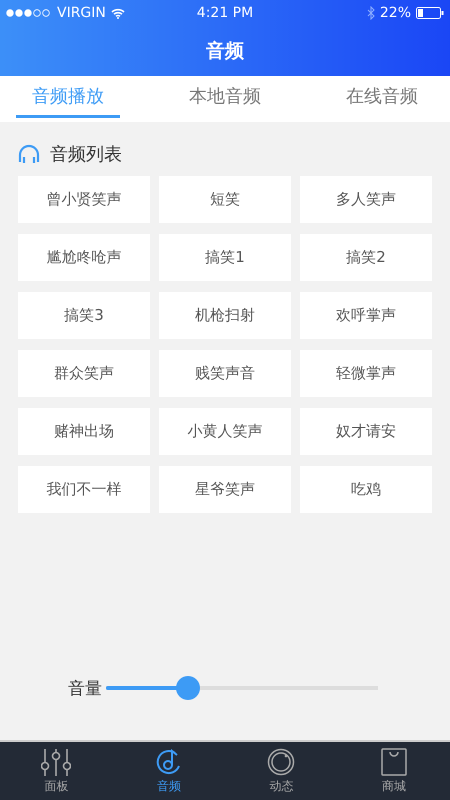 The width and height of the screenshot is (450, 800). What do you see at coordinates (366, 199) in the screenshot?
I see `sound-button: 多人笑声` at bounding box center [366, 199].